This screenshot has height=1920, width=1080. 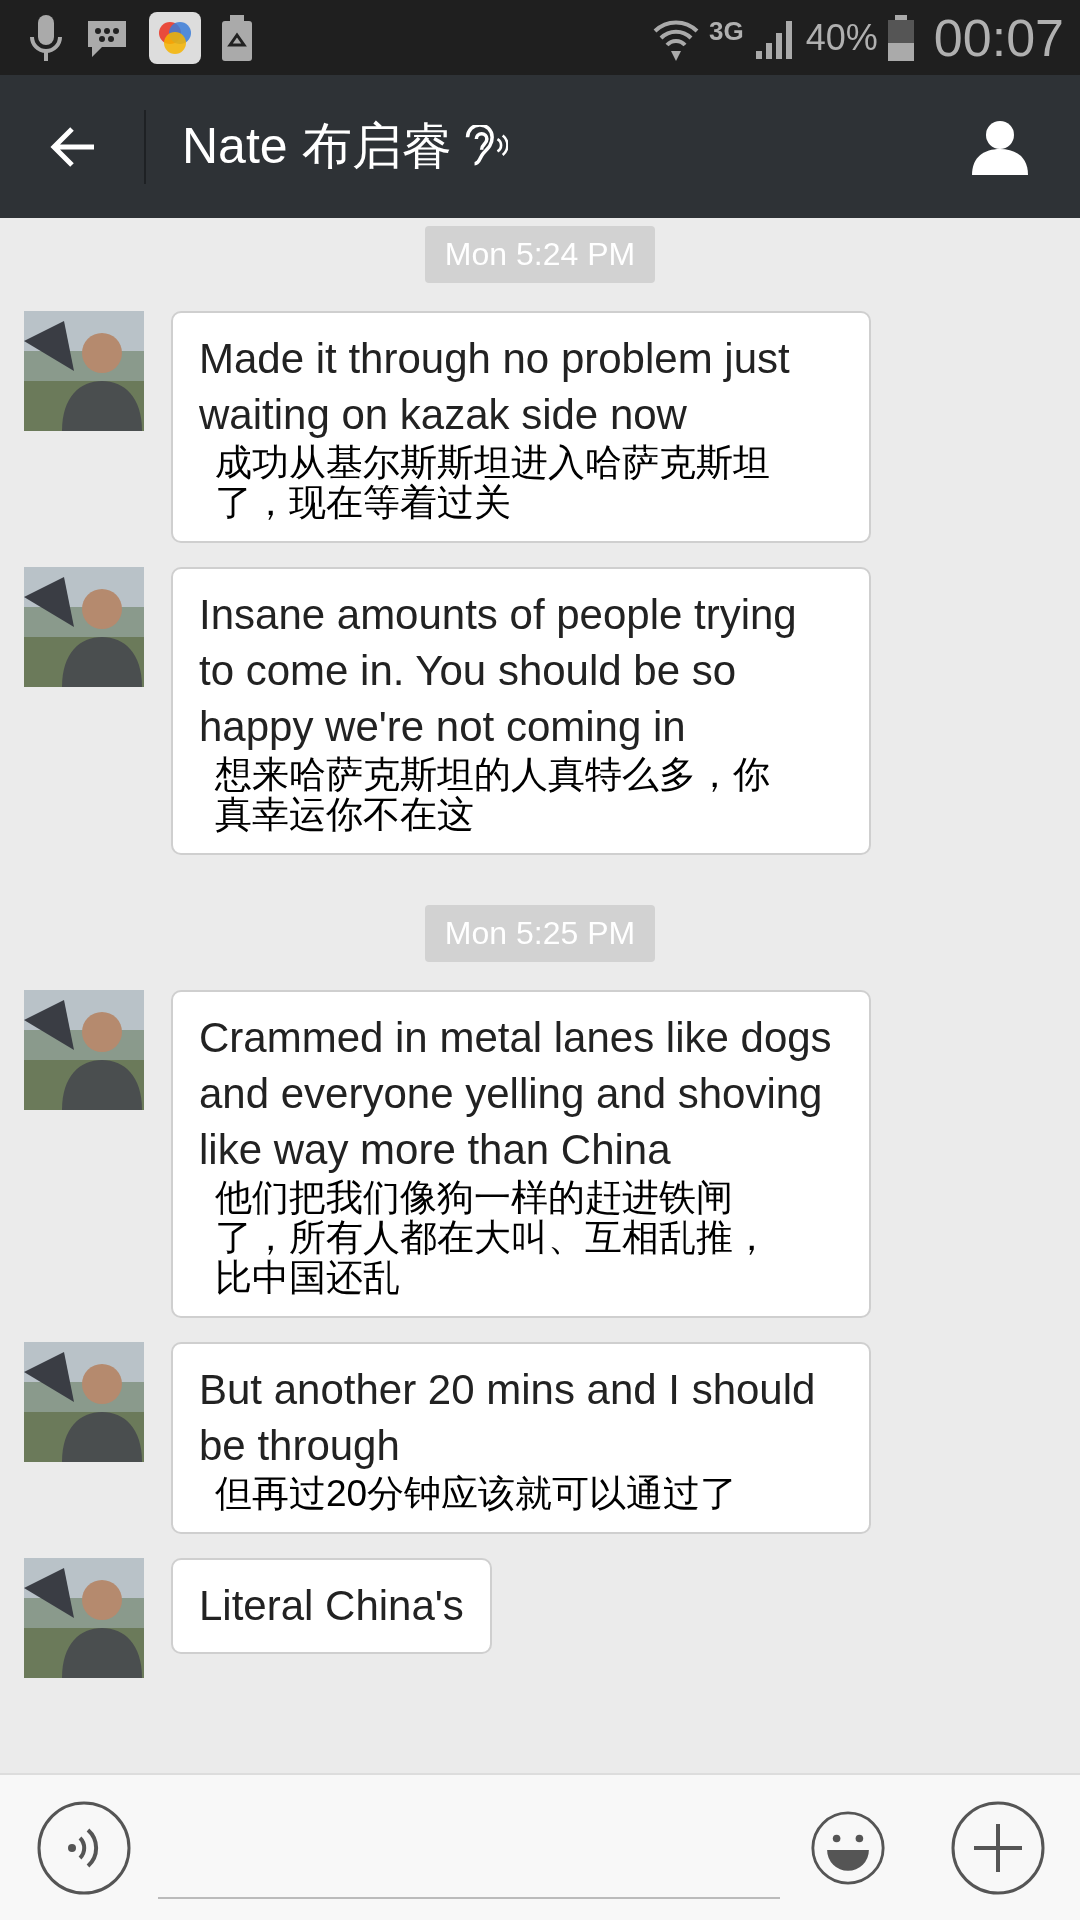 I want to click on smiley-icon, so click(x=848, y=1847).